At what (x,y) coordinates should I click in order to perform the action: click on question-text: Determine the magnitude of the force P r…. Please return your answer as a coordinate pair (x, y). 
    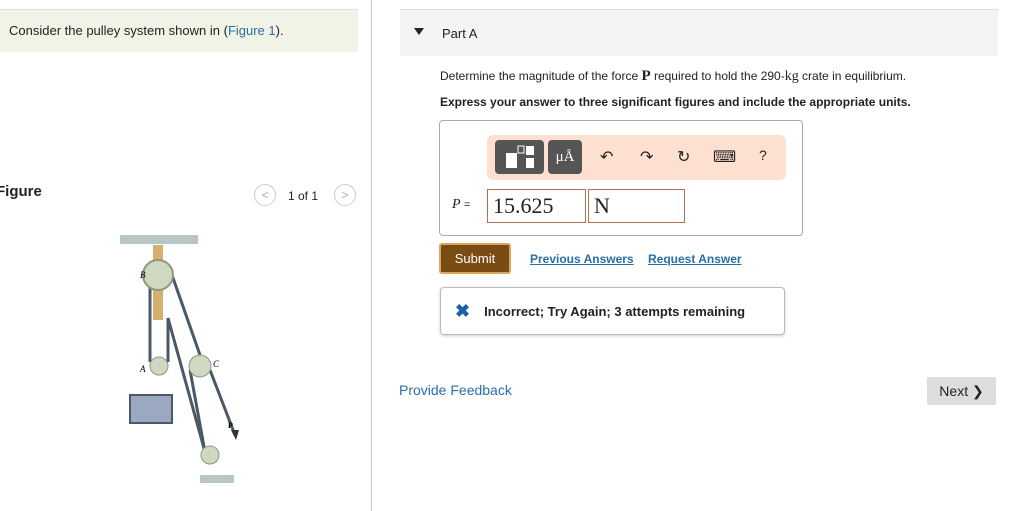
    Looking at the image, I should click on (673, 76).